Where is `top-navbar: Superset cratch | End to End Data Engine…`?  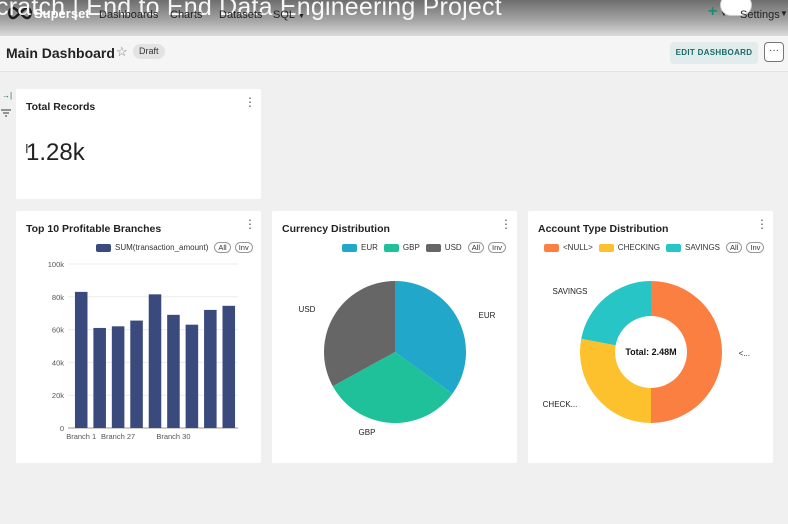
top-navbar: Superset cratch | End to End Data Engine… is located at coordinates (394, 18).